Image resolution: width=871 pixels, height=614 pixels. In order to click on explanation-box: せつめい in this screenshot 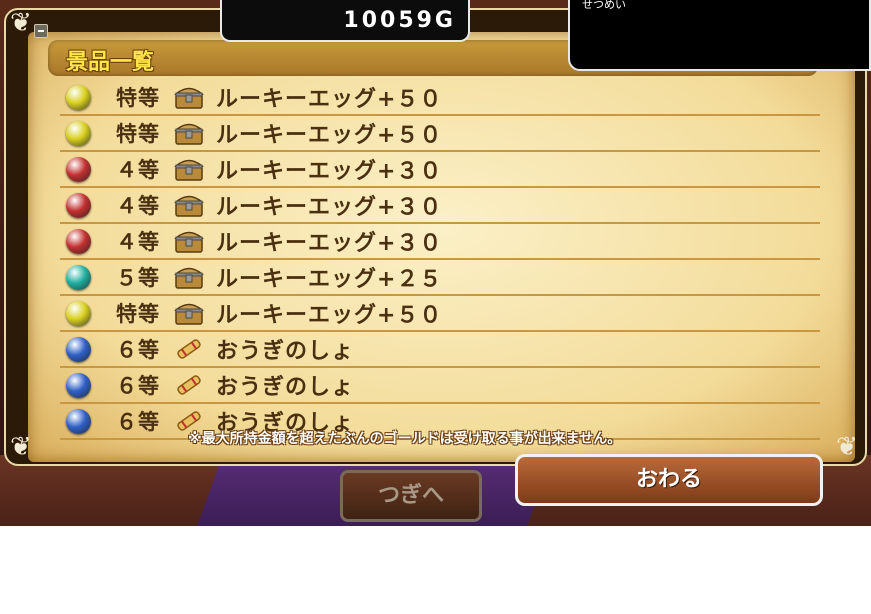, I will do `click(719, 35)`.